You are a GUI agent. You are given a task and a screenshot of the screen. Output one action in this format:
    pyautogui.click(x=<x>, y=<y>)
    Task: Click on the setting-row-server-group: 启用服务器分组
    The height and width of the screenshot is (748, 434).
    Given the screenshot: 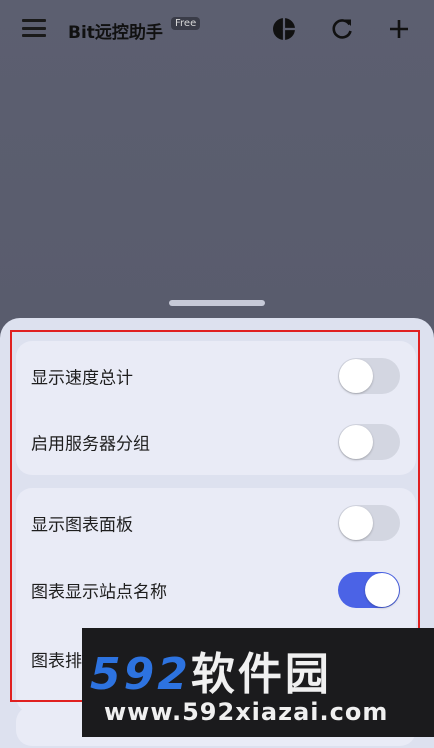 What is the action you would take?
    pyautogui.click(x=216, y=442)
    